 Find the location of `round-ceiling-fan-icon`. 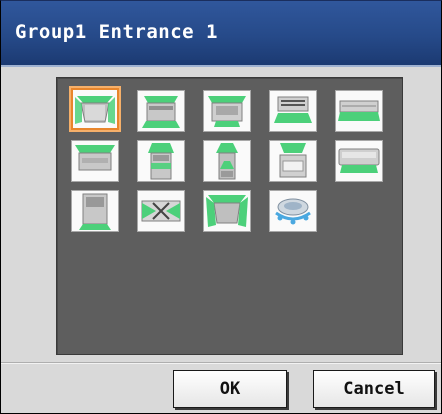

round-ceiling-fan-icon is located at coordinates (293, 211).